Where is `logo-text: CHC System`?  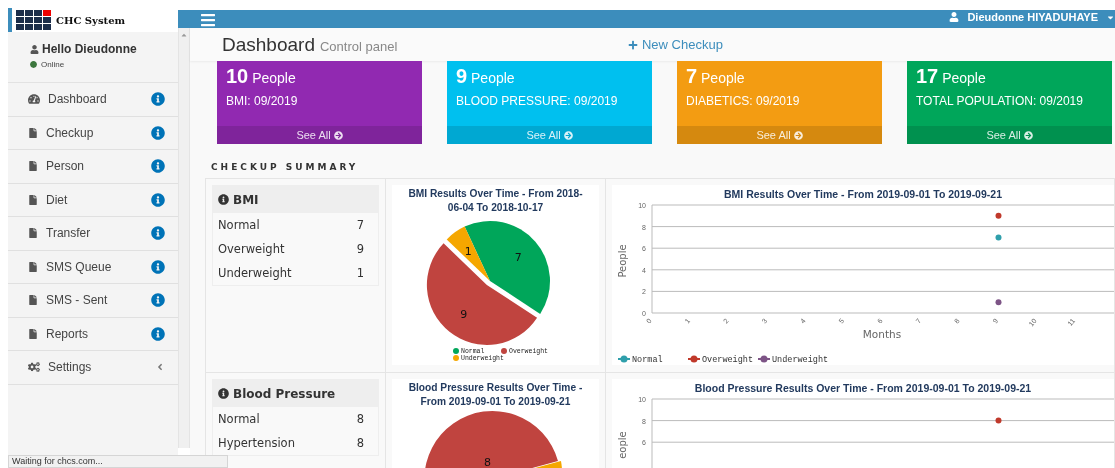
logo-text: CHC System is located at coordinates (91, 20).